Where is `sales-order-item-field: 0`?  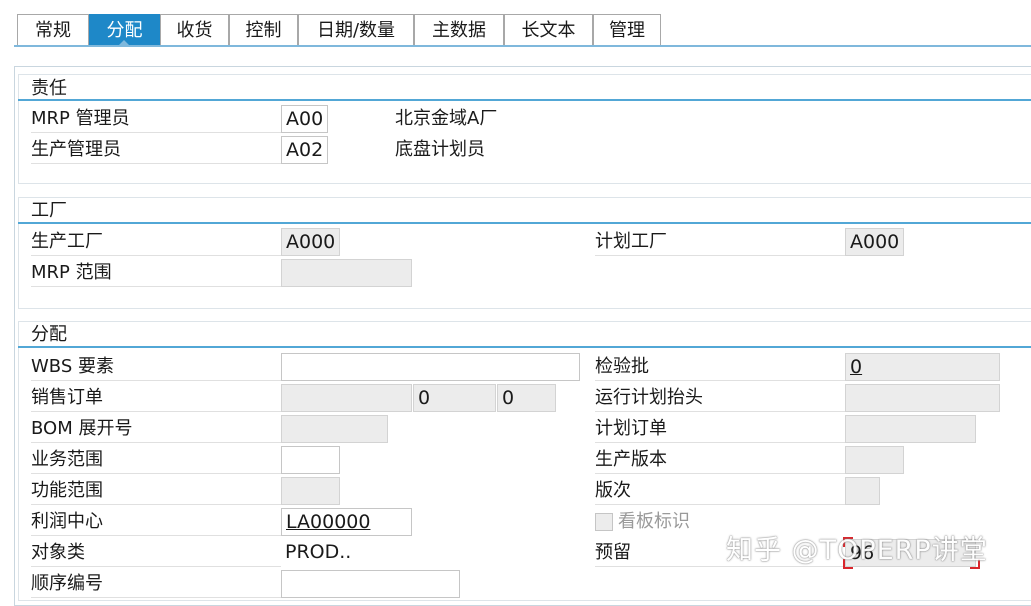 sales-order-item-field: 0 is located at coordinates (454, 398).